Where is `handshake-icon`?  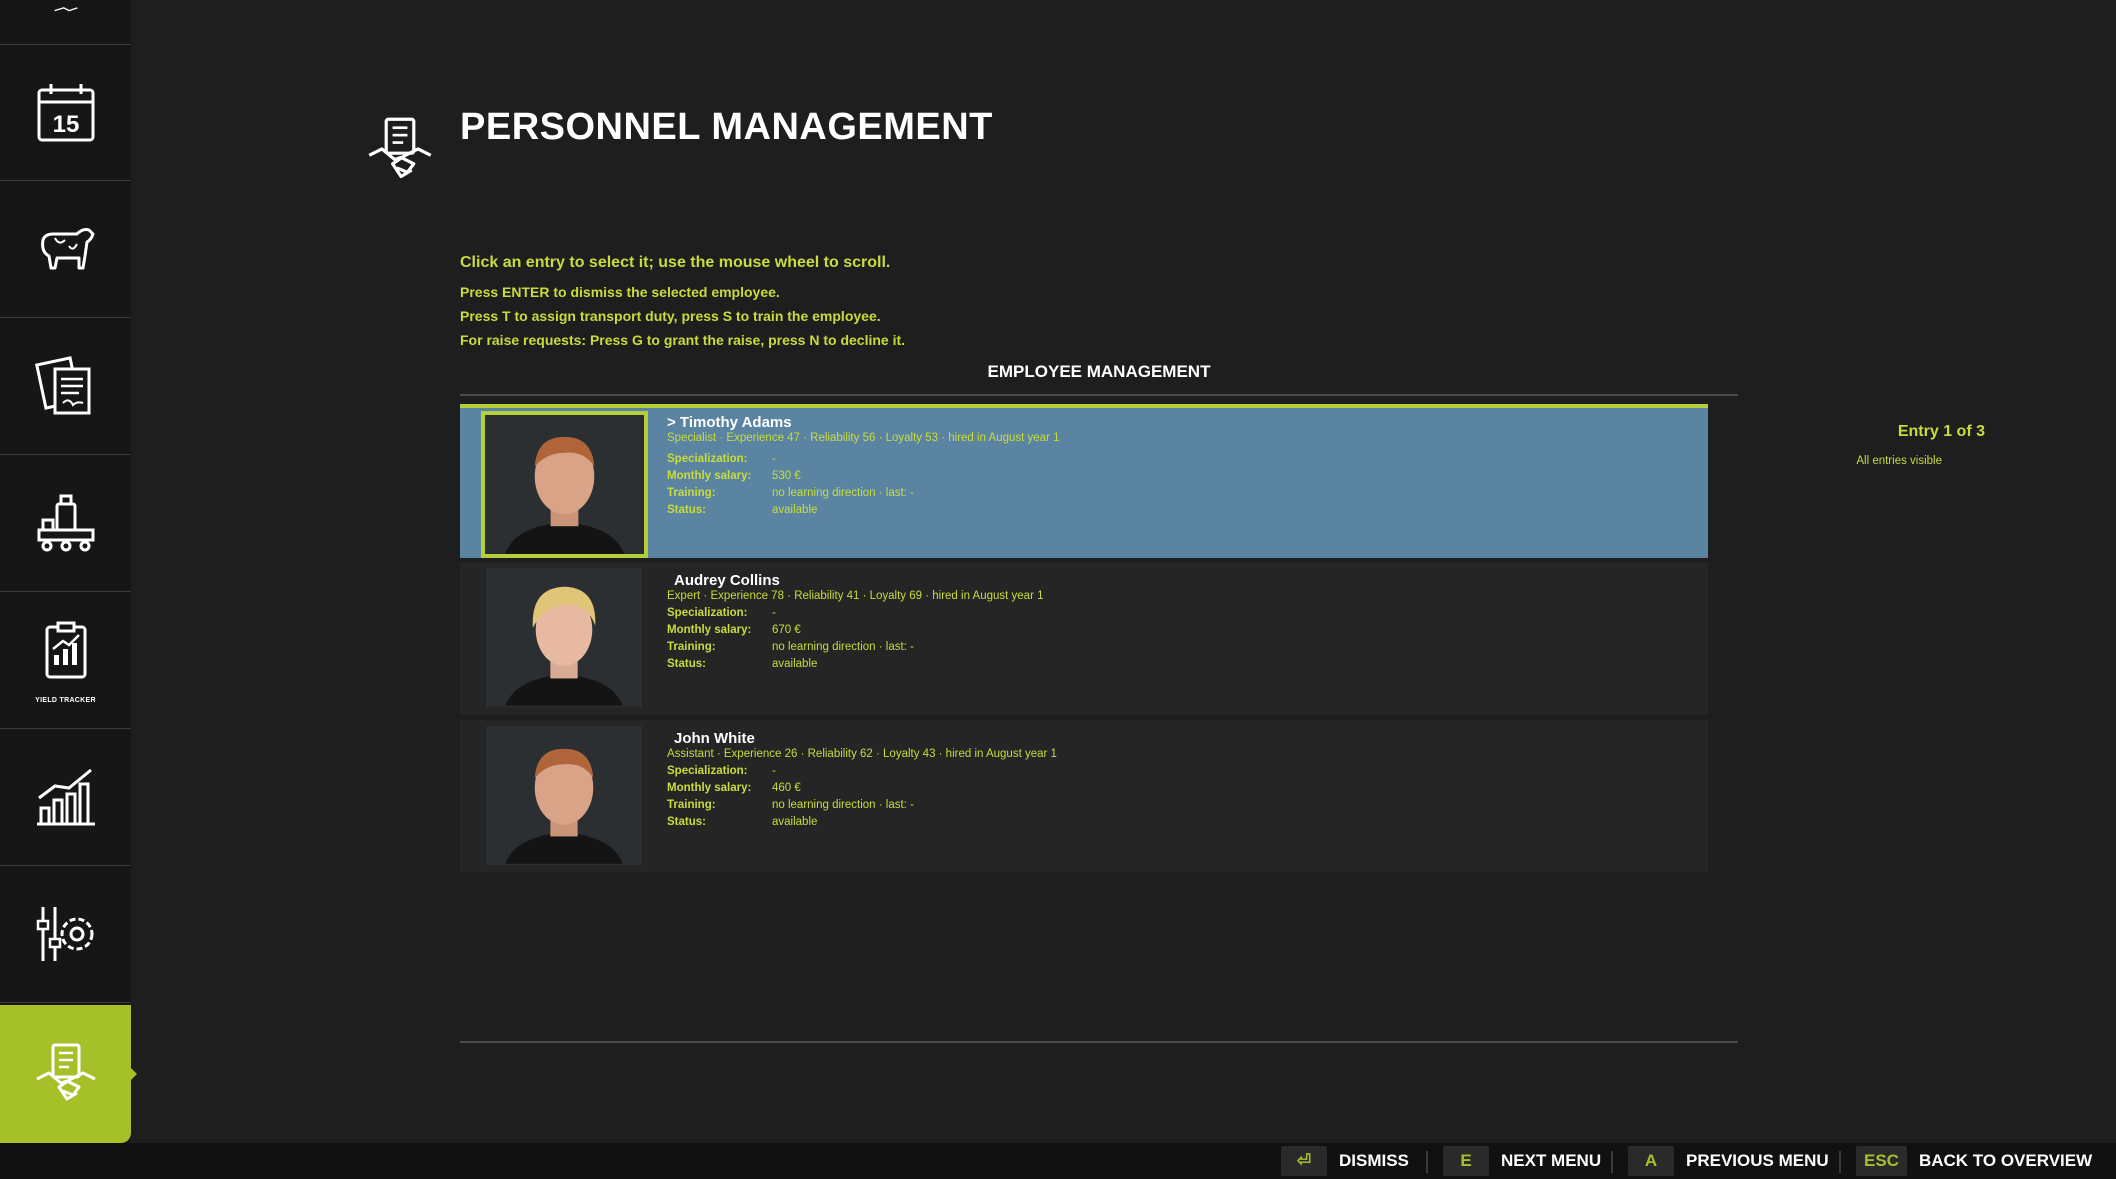 handshake-icon is located at coordinates (65, 1072).